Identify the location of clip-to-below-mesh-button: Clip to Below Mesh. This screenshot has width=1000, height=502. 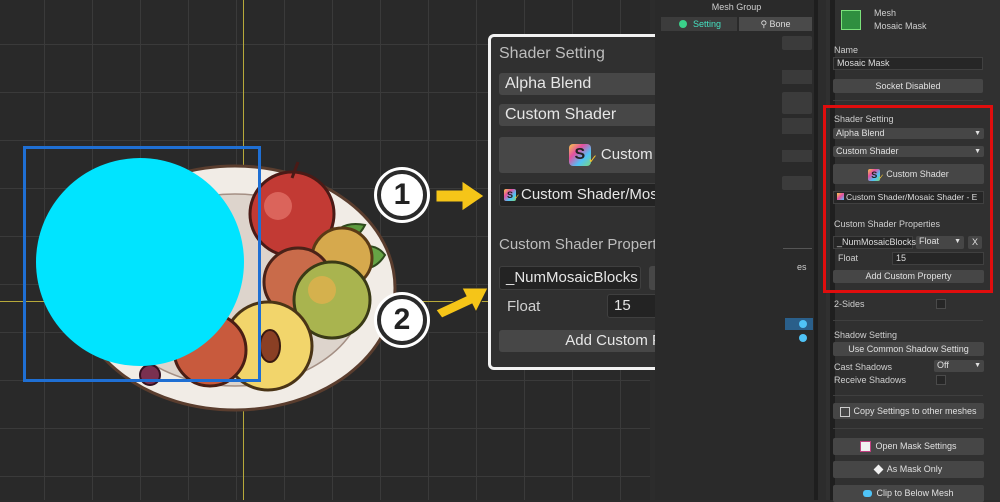
(908, 493).